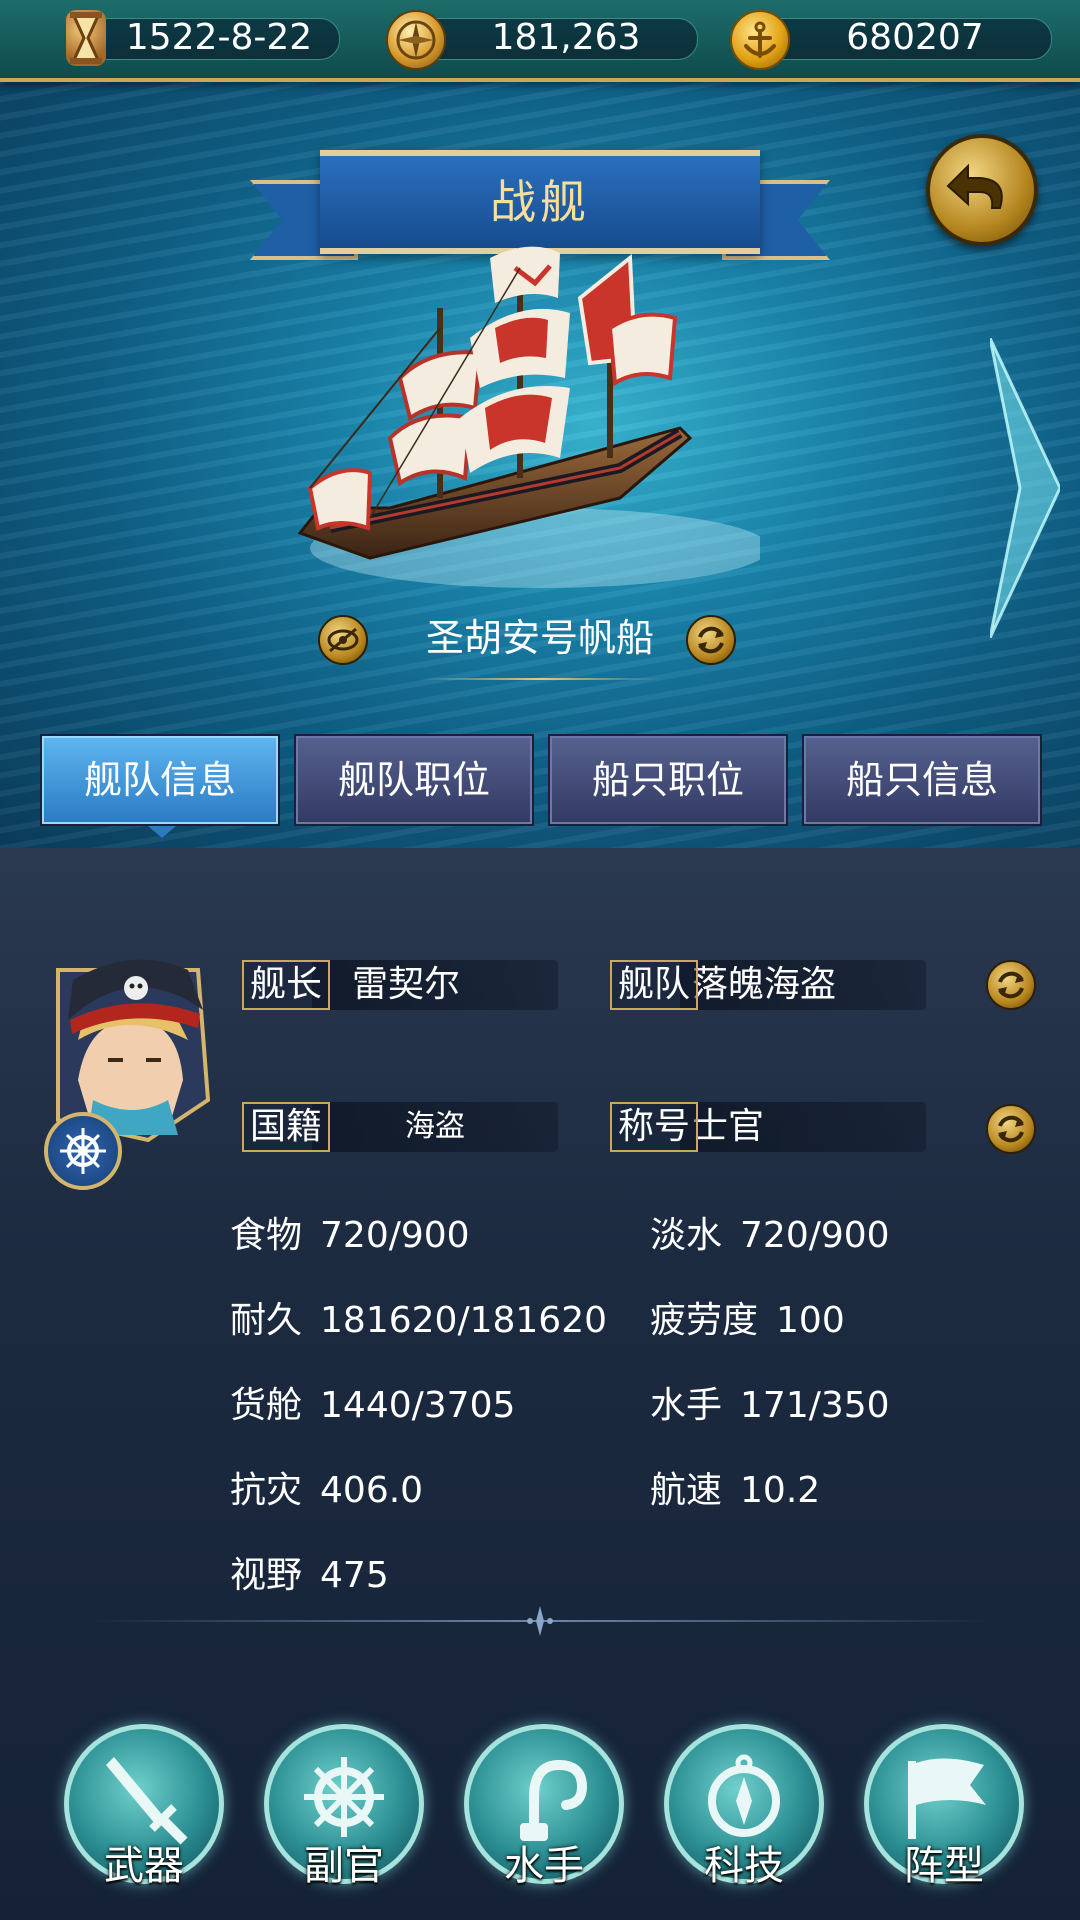  What do you see at coordinates (286, 985) in the screenshot?
I see `captain-label: 舰长` at bounding box center [286, 985].